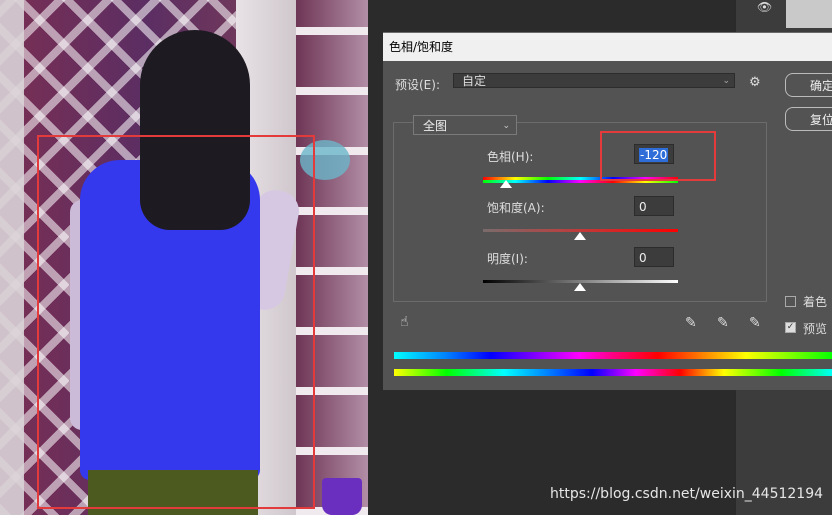  What do you see at coordinates (687, 494) in the screenshot?
I see `watermark-url: https://blog.csdn.net/weixin_44512194` at bounding box center [687, 494].